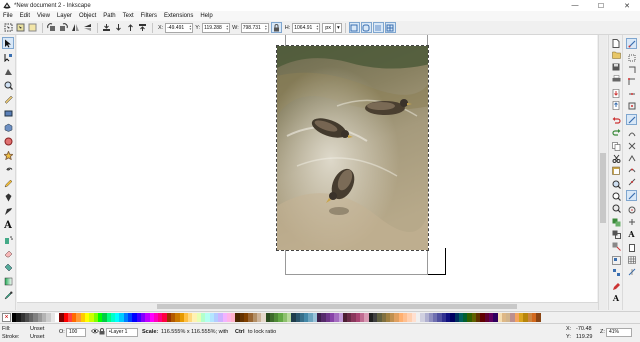  Describe the element at coordinates (8, 295) in the screenshot. I see `dropper-tool` at that location.